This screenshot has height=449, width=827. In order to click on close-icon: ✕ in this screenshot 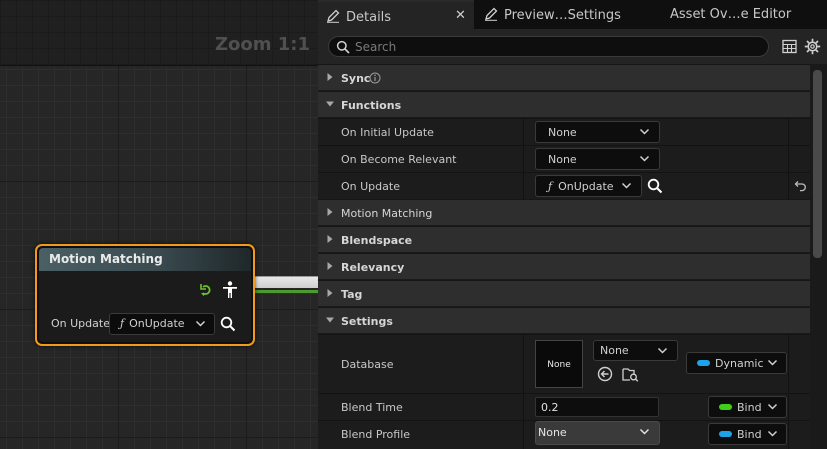, I will do `click(460, 15)`.